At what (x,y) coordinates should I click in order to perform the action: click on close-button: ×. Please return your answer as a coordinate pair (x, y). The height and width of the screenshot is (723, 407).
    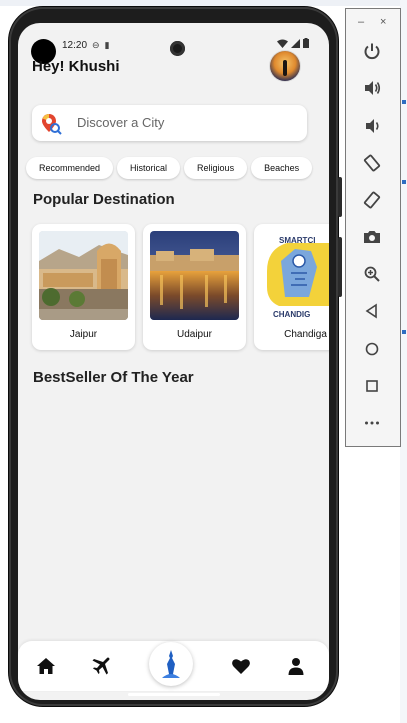
    Looking at the image, I should click on (383, 22).